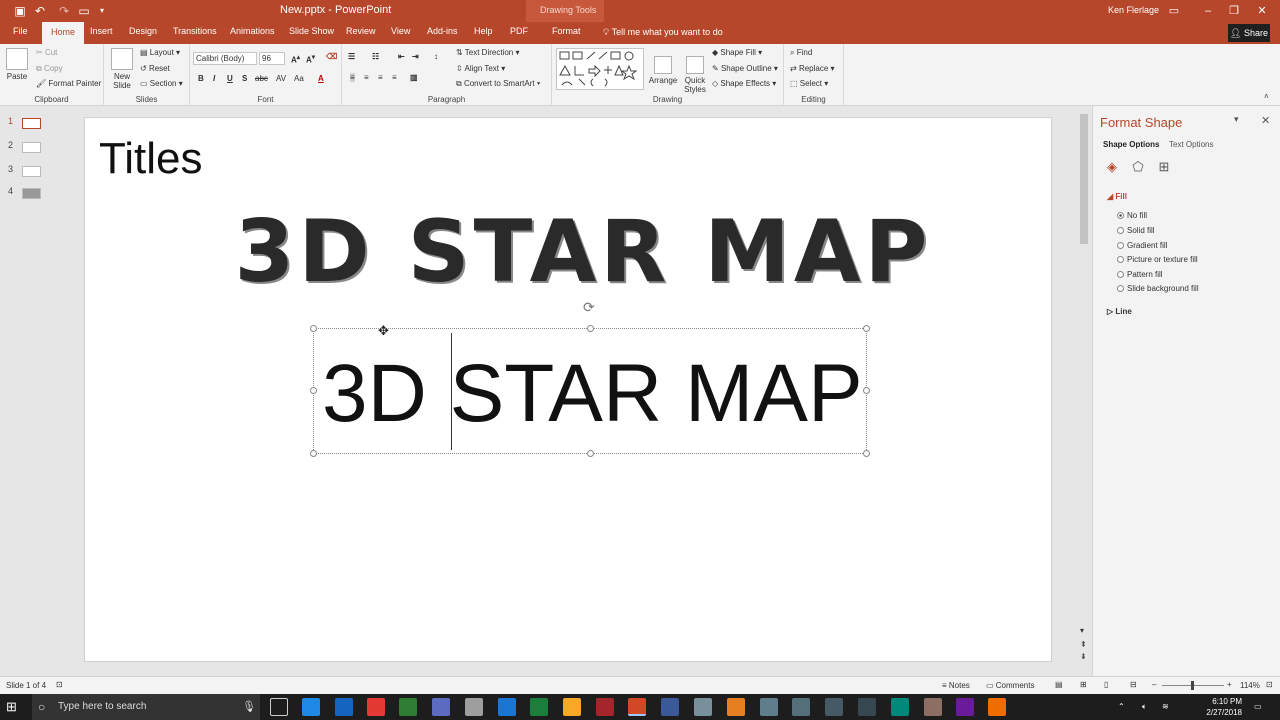 This screenshot has height=720, width=1280. What do you see at coordinates (1010, 685) in the screenshot?
I see `comments-button: ▭ Comments` at bounding box center [1010, 685].